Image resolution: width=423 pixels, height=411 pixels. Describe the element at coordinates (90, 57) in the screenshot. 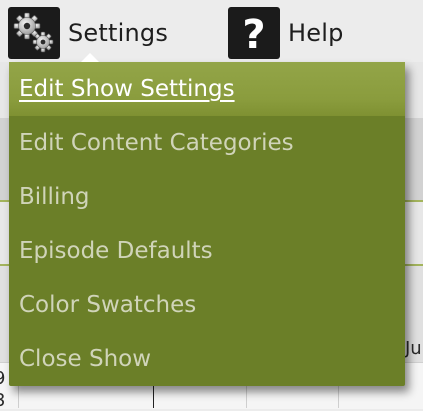

I see `menu-caret` at that location.